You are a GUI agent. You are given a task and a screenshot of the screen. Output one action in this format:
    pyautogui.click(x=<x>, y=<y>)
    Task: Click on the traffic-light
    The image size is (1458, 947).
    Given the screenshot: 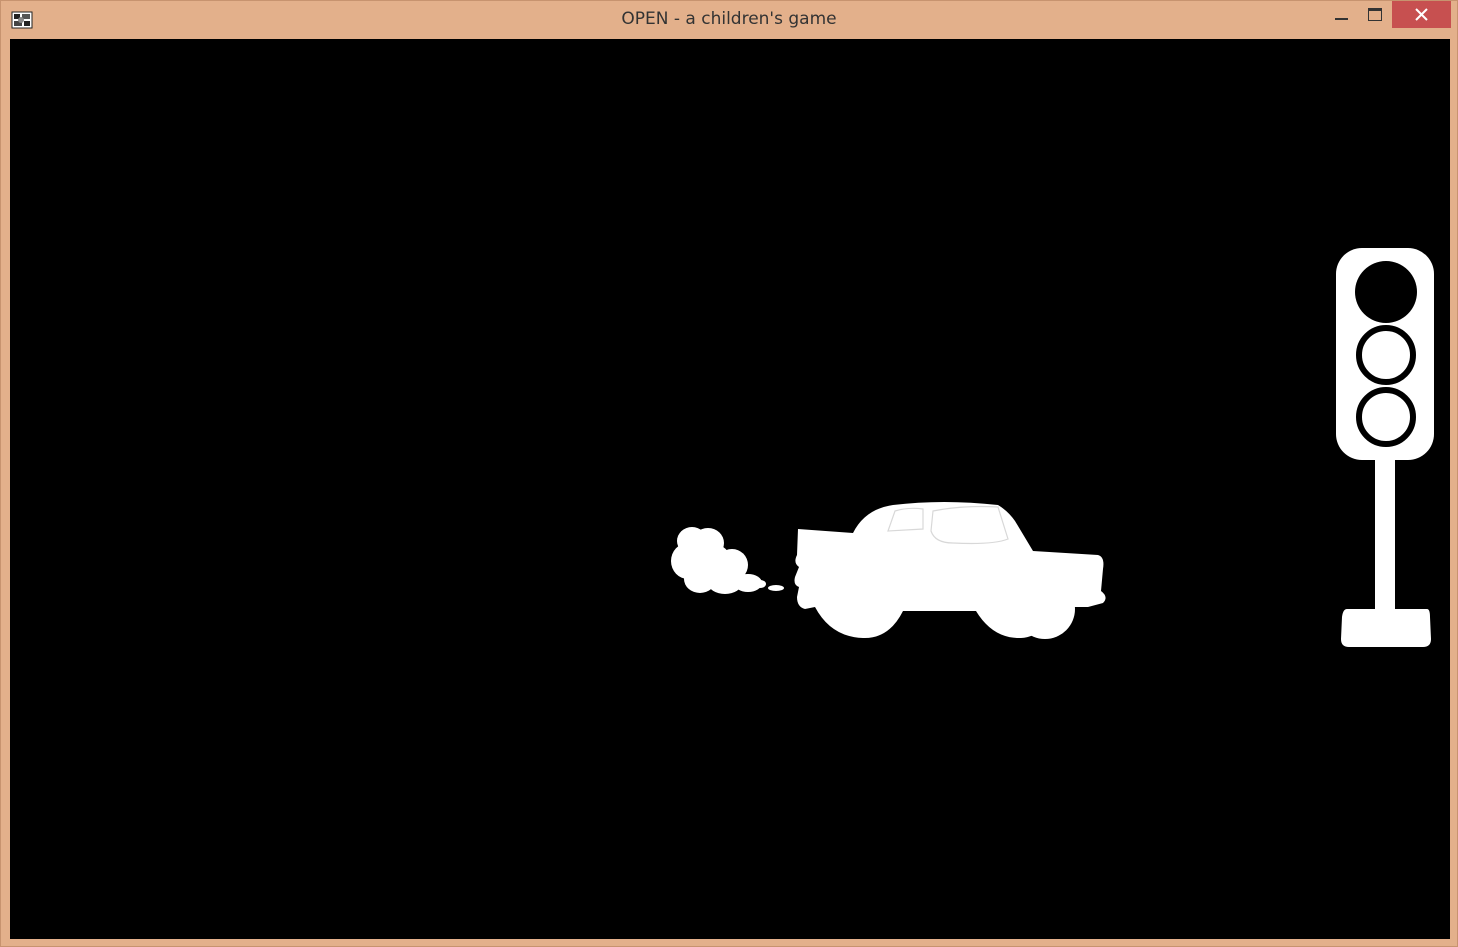 What is the action you would take?
    pyautogui.click(x=1385, y=448)
    